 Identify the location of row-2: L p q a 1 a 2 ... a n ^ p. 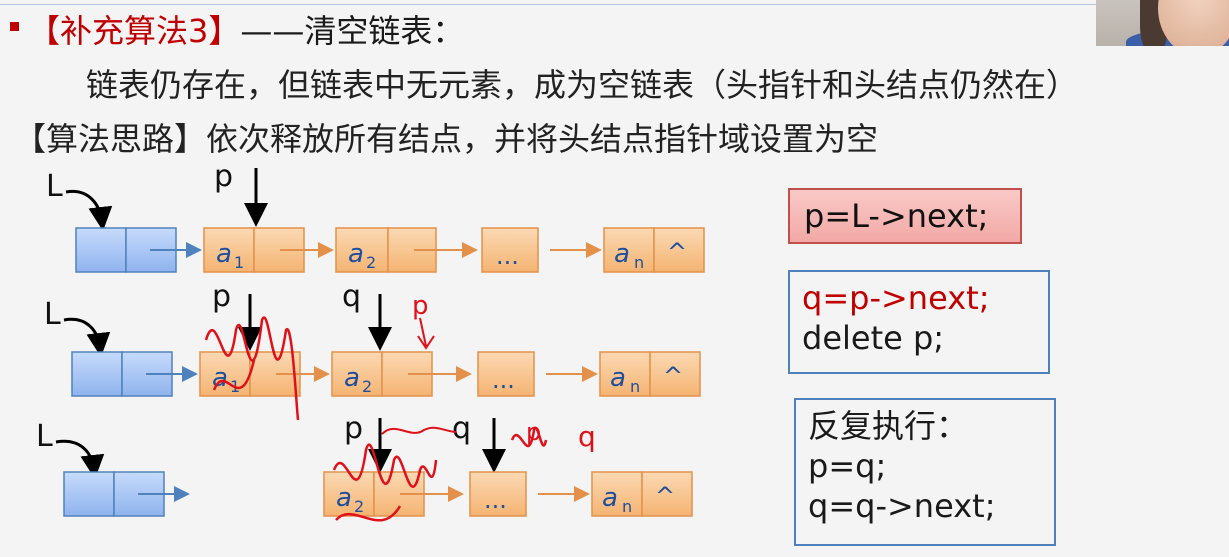
(372, 350).